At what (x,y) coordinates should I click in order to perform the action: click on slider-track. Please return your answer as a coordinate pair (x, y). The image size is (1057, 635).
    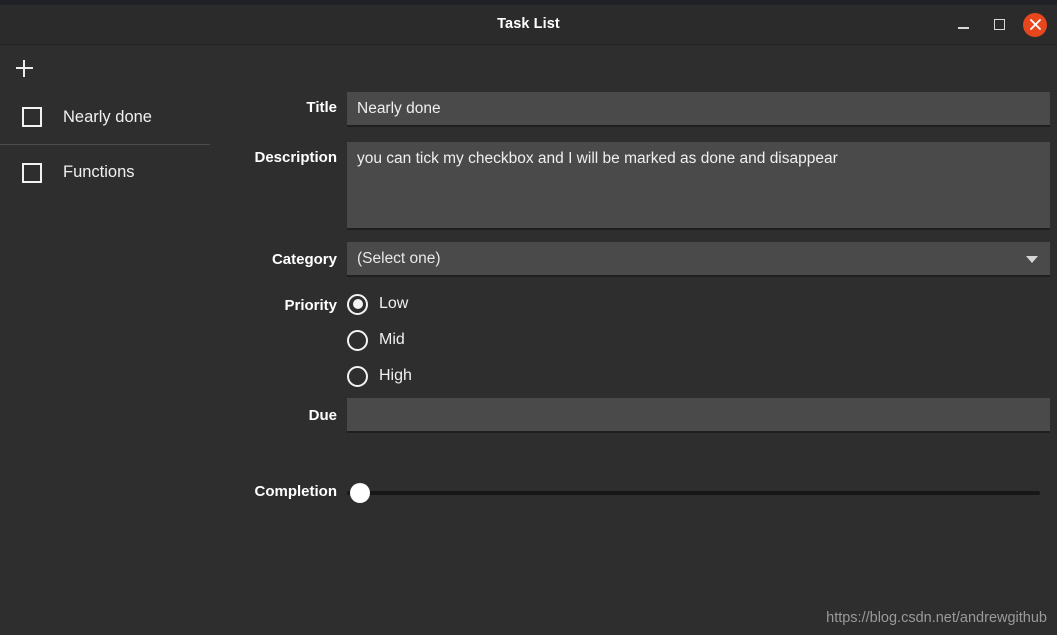
    Looking at the image, I should click on (693, 493).